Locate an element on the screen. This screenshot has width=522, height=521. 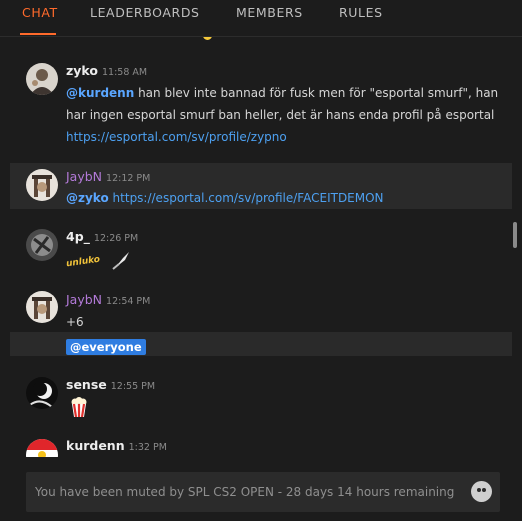
message-username: JaybN 12:54 PM is located at coordinates (108, 299).